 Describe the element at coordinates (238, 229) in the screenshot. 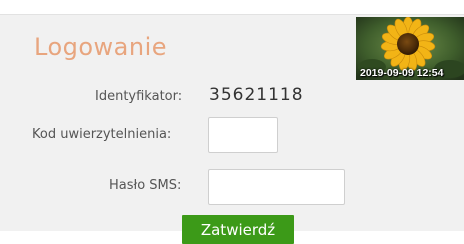

I see `submit-button: Zatwierdź` at that location.